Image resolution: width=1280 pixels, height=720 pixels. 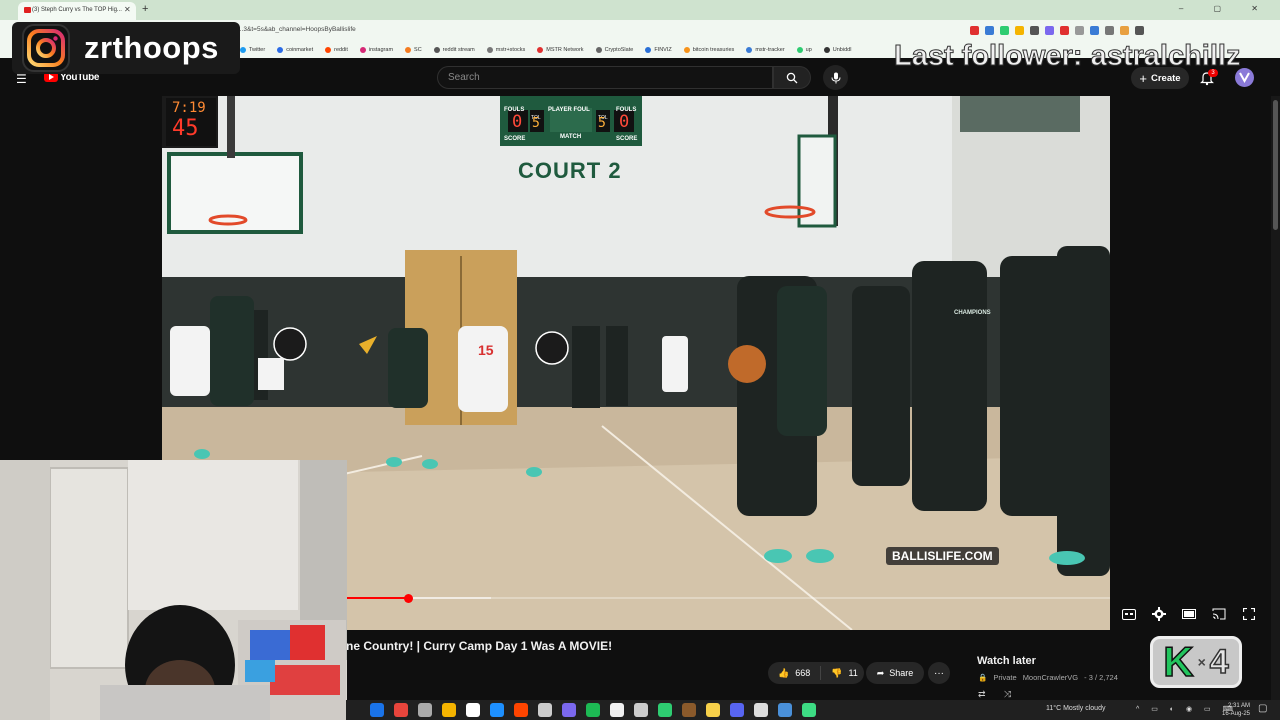 I want to click on search-input: Search, so click(x=605, y=77).